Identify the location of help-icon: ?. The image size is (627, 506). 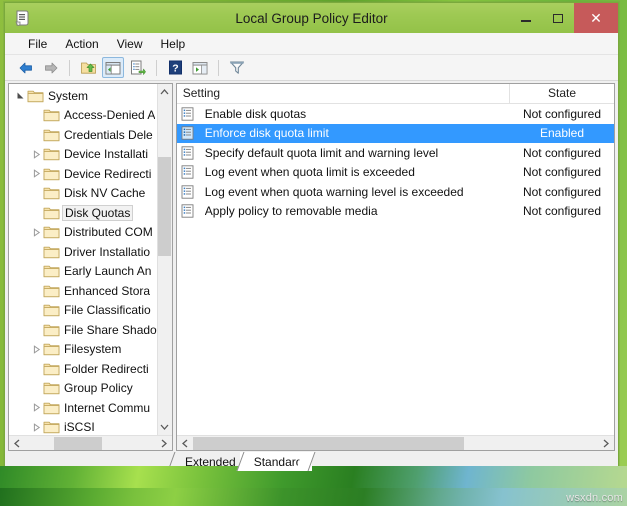
(175, 67).